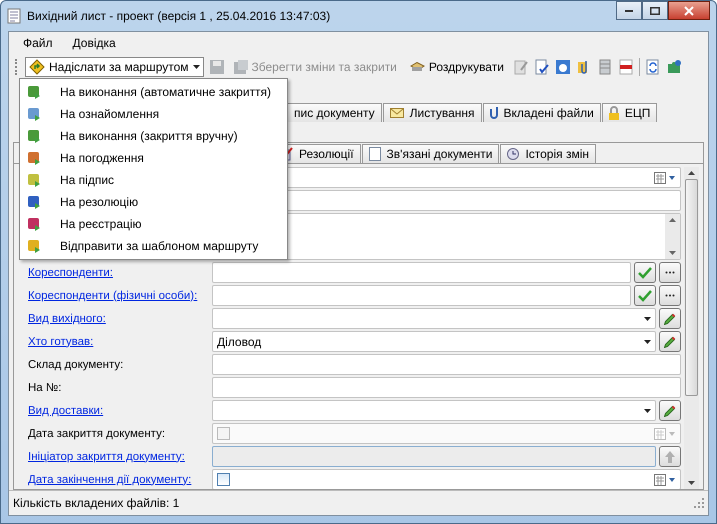 The height and width of the screenshot is (524, 717). What do you see at coordinates (457, 67) in the screenshot?
I see `print-button: Роздрукувати` at bounding box center [457, 67].